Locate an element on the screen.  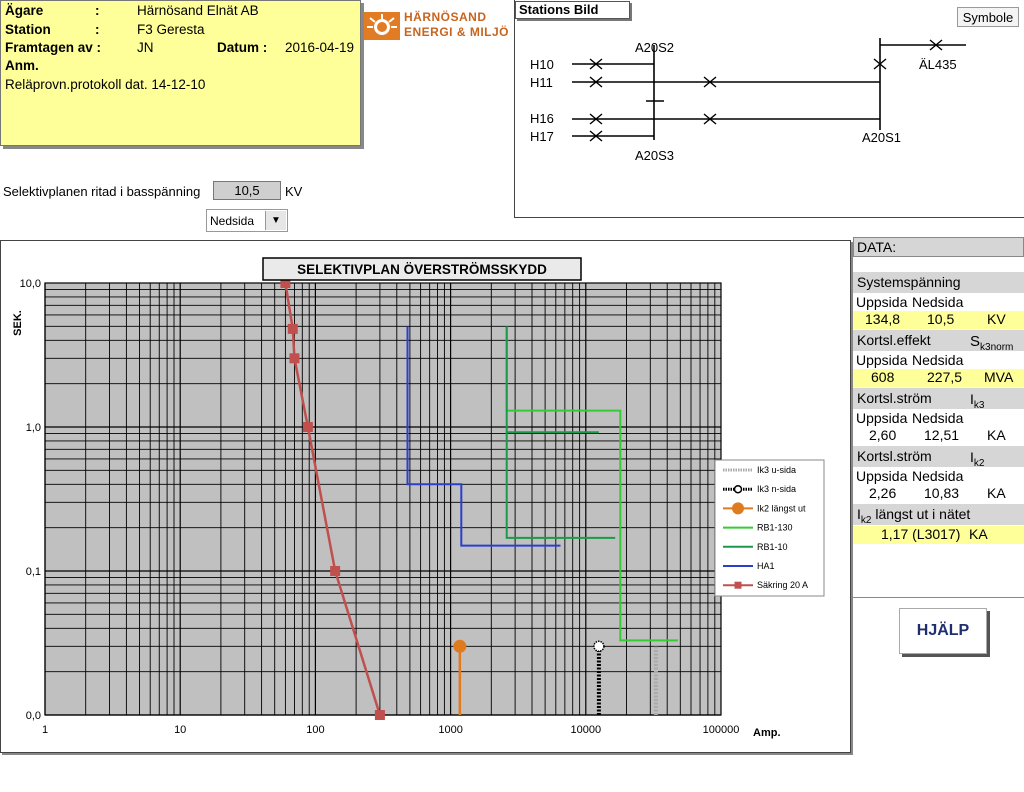
label-al435: ÄL435 is located at coordinates (938, 64).